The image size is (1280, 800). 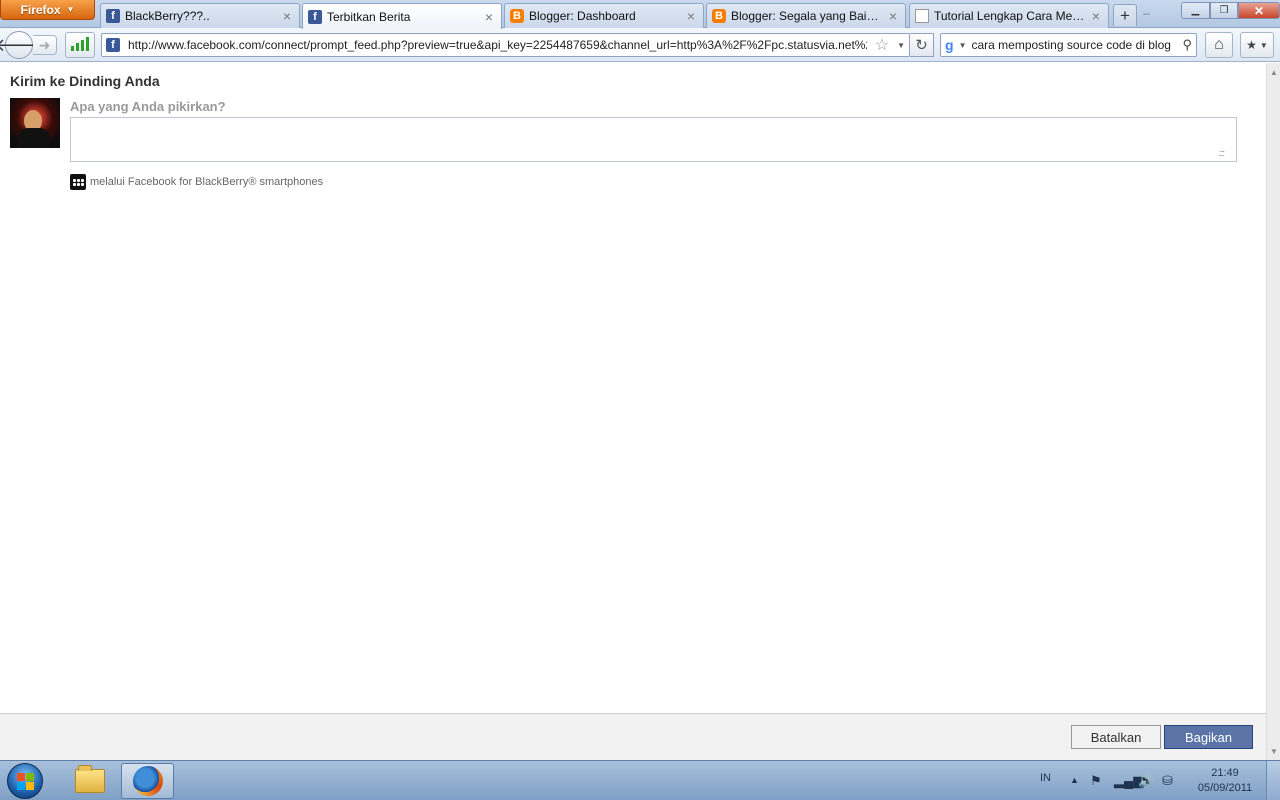 I want to click on minimize-button: ▁, so click(x=1195, y=10).